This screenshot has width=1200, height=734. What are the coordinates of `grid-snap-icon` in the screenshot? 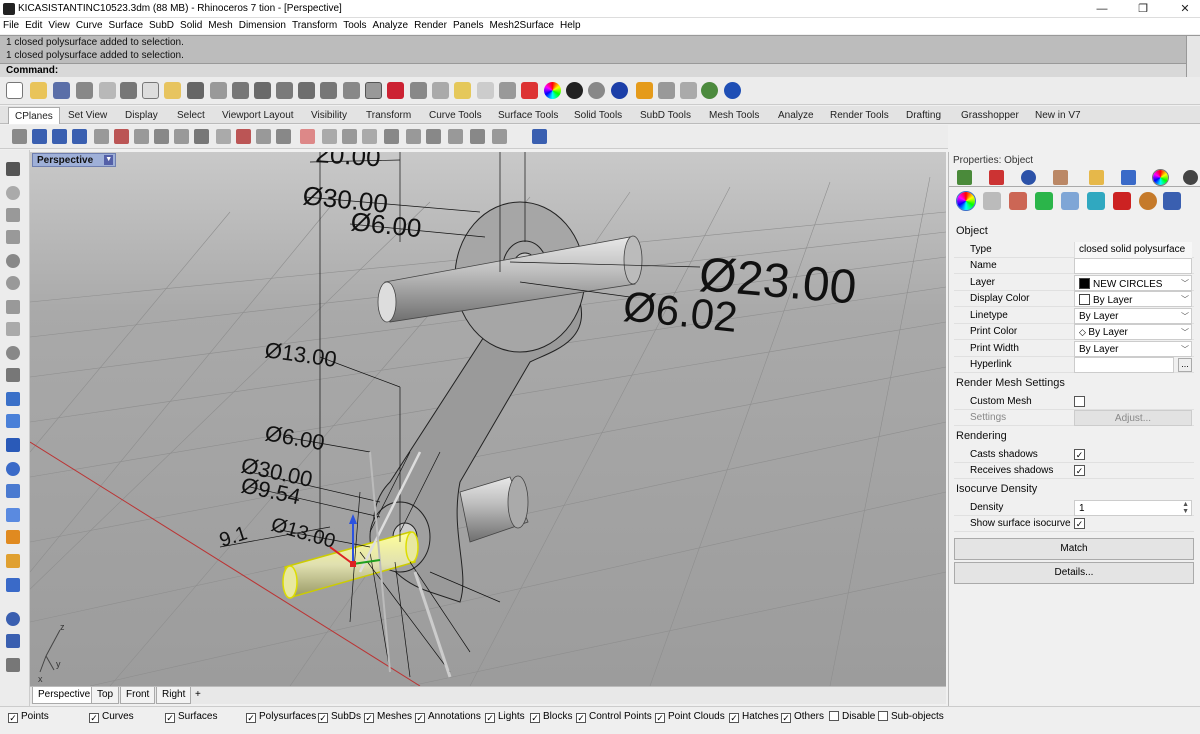 It's located at (418, 90).